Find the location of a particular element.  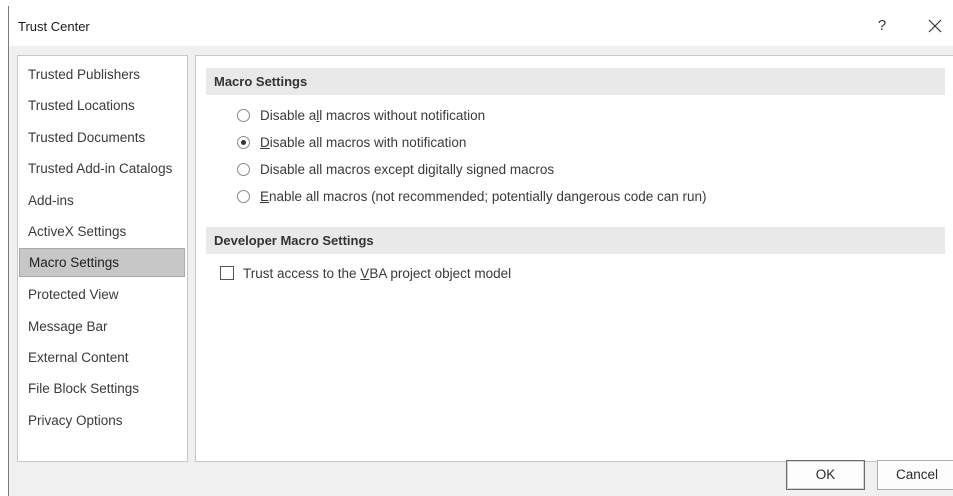

nav-item-trusted-addin-catalogs: Trusted Add-in Catalogs is located at coordinates (102, 168).